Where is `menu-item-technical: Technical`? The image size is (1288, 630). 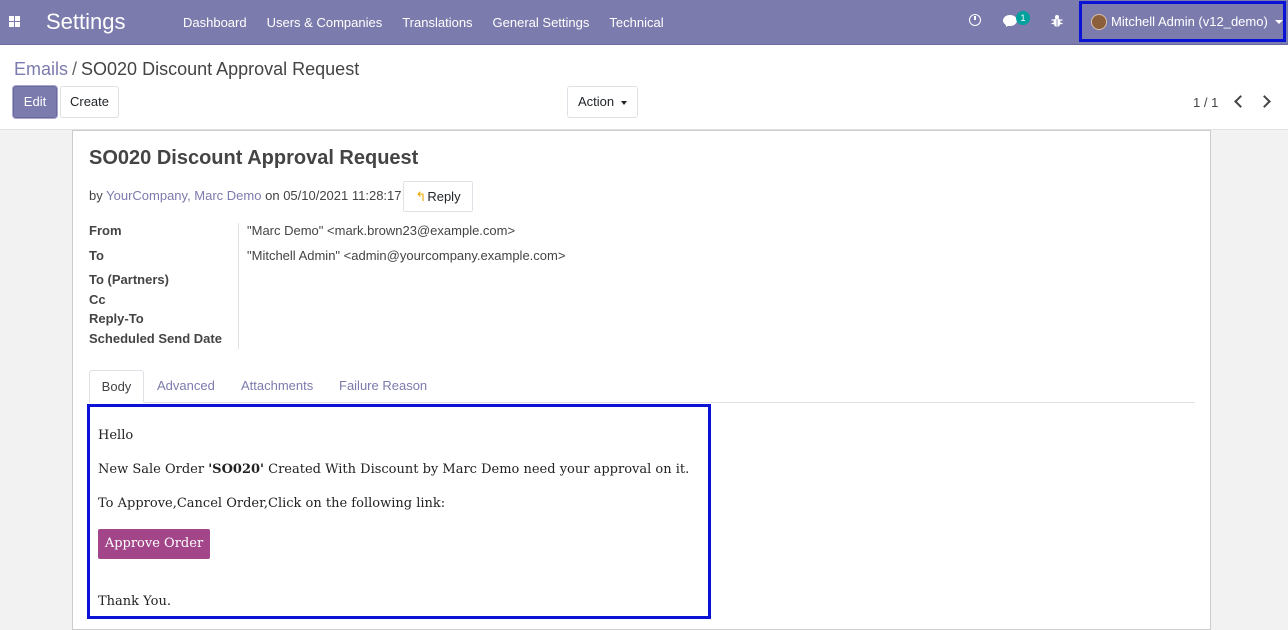 menu-item-technical: Technical is located at coordinates (636, 22).